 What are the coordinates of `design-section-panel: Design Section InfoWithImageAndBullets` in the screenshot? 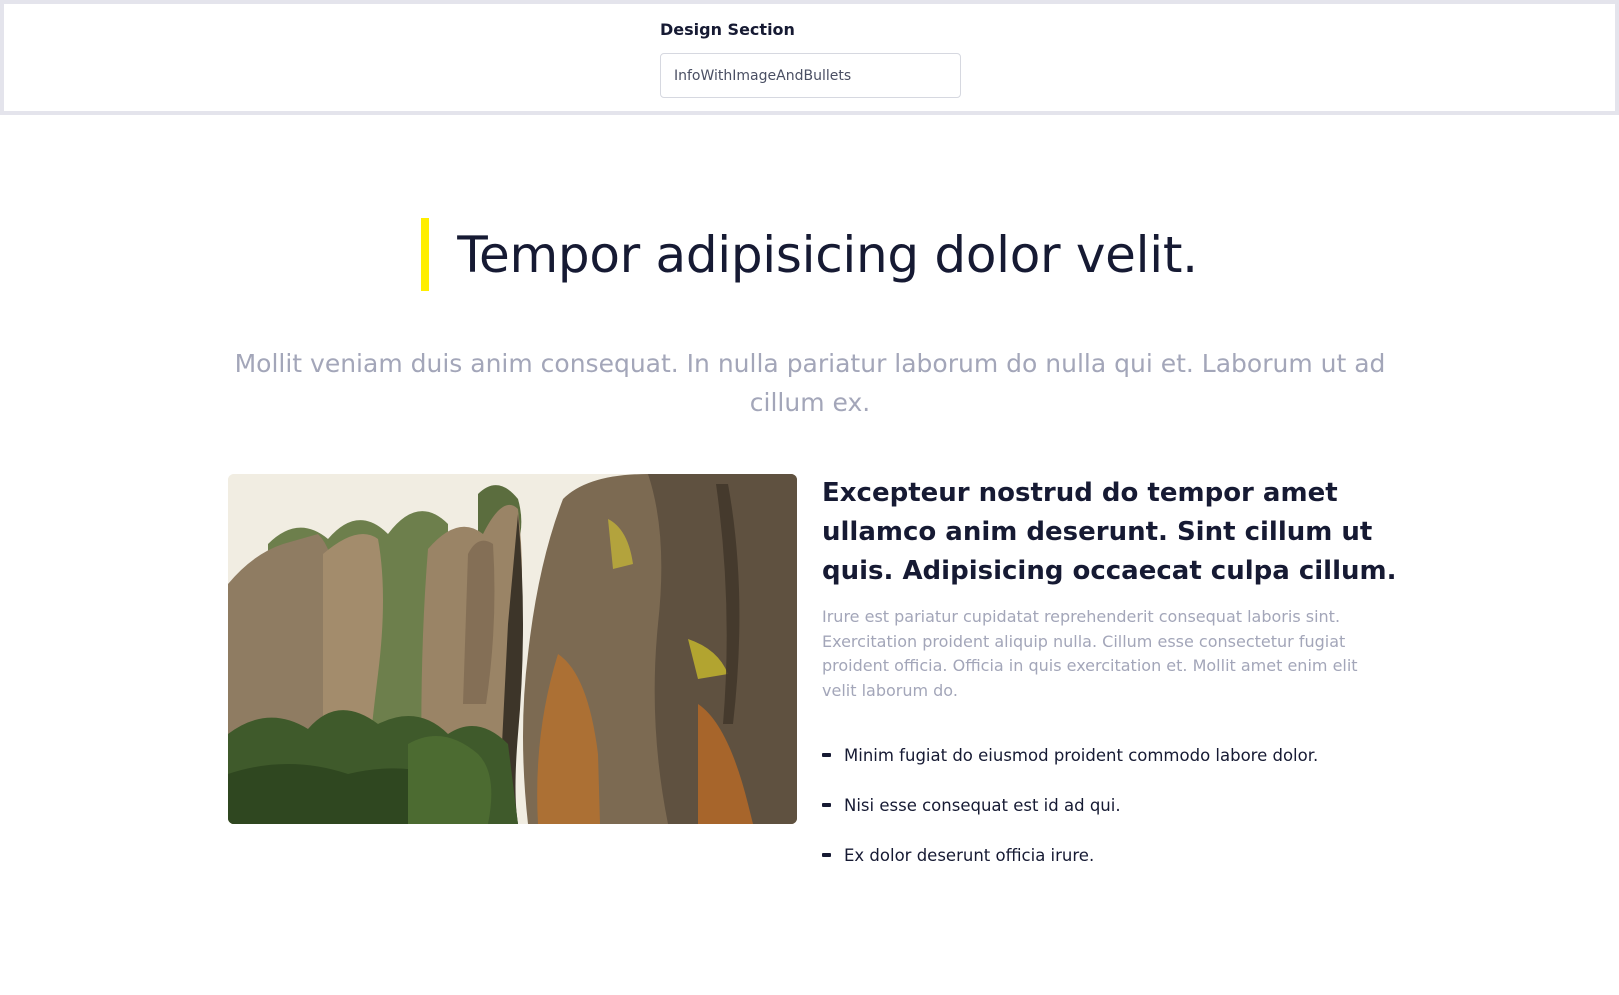 It's located at (809, 57).